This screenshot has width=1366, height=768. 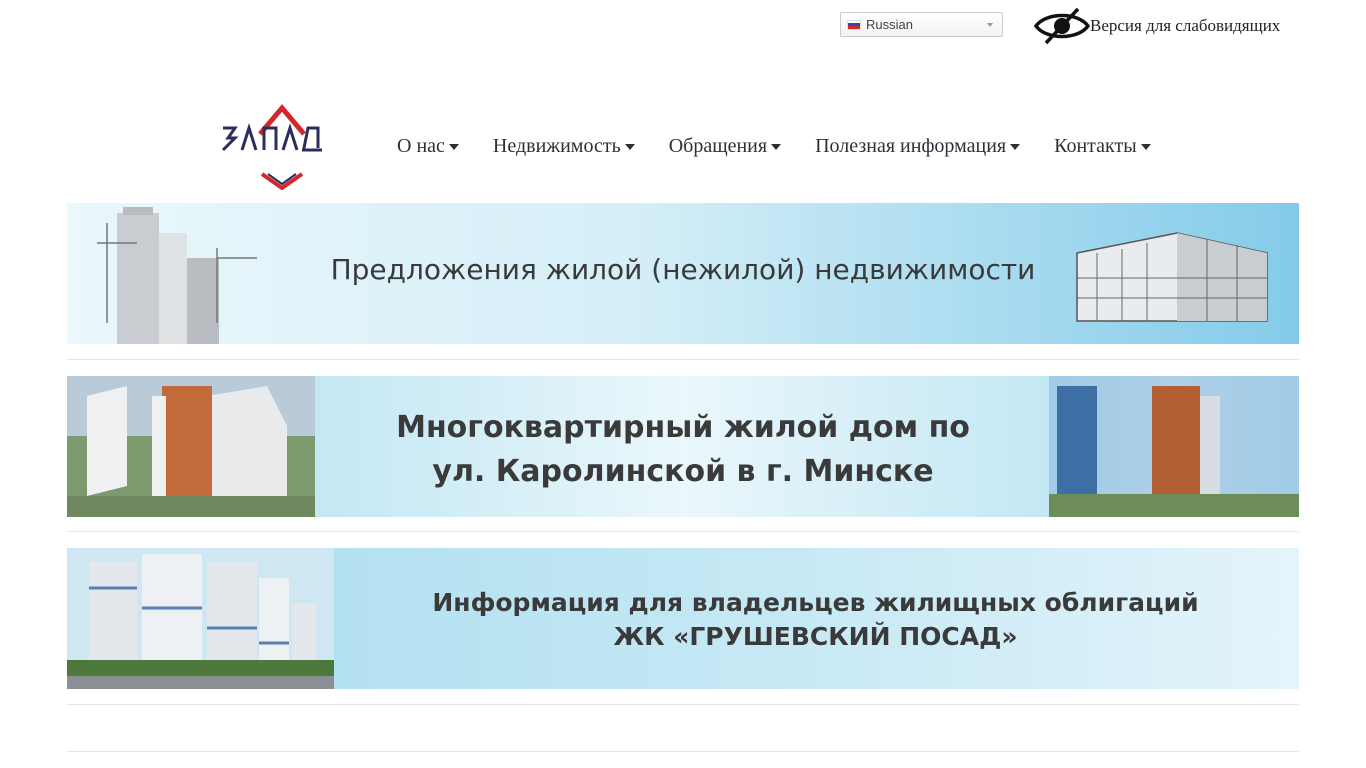 I want to click on eye-slash-icon, so click(x=1062, y=26).